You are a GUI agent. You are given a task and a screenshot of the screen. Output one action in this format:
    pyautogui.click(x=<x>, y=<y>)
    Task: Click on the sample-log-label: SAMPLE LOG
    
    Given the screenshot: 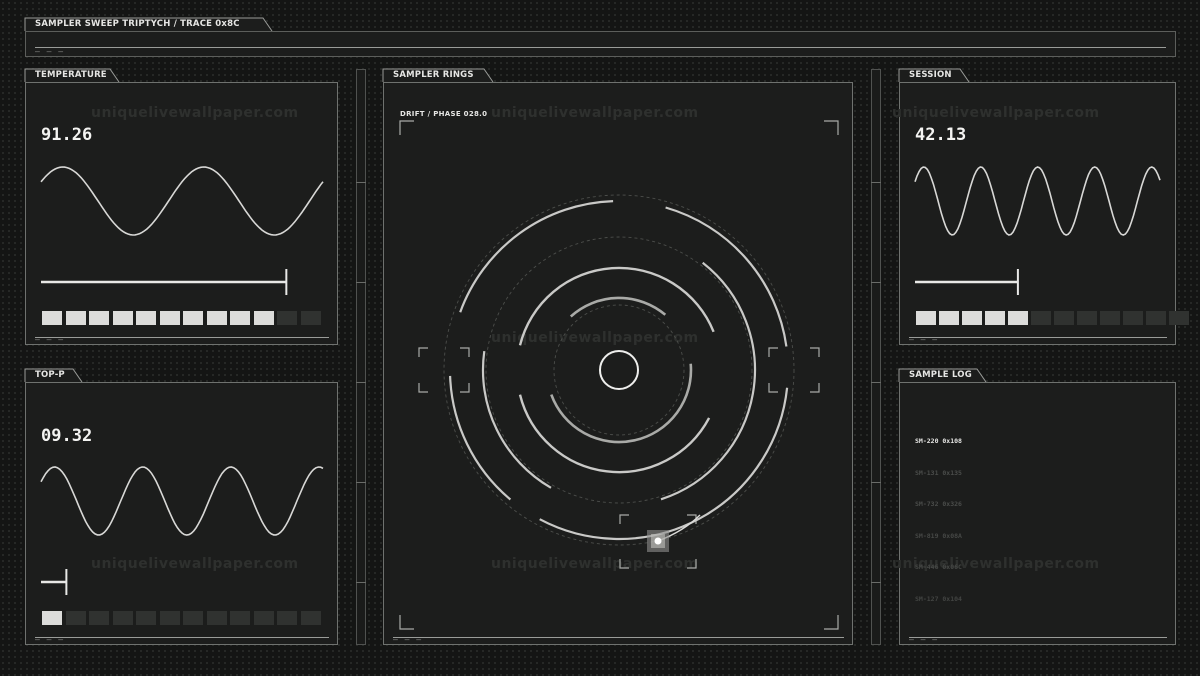 What is the action you would take?
    pyautogui.click(x=940, y=375)
    